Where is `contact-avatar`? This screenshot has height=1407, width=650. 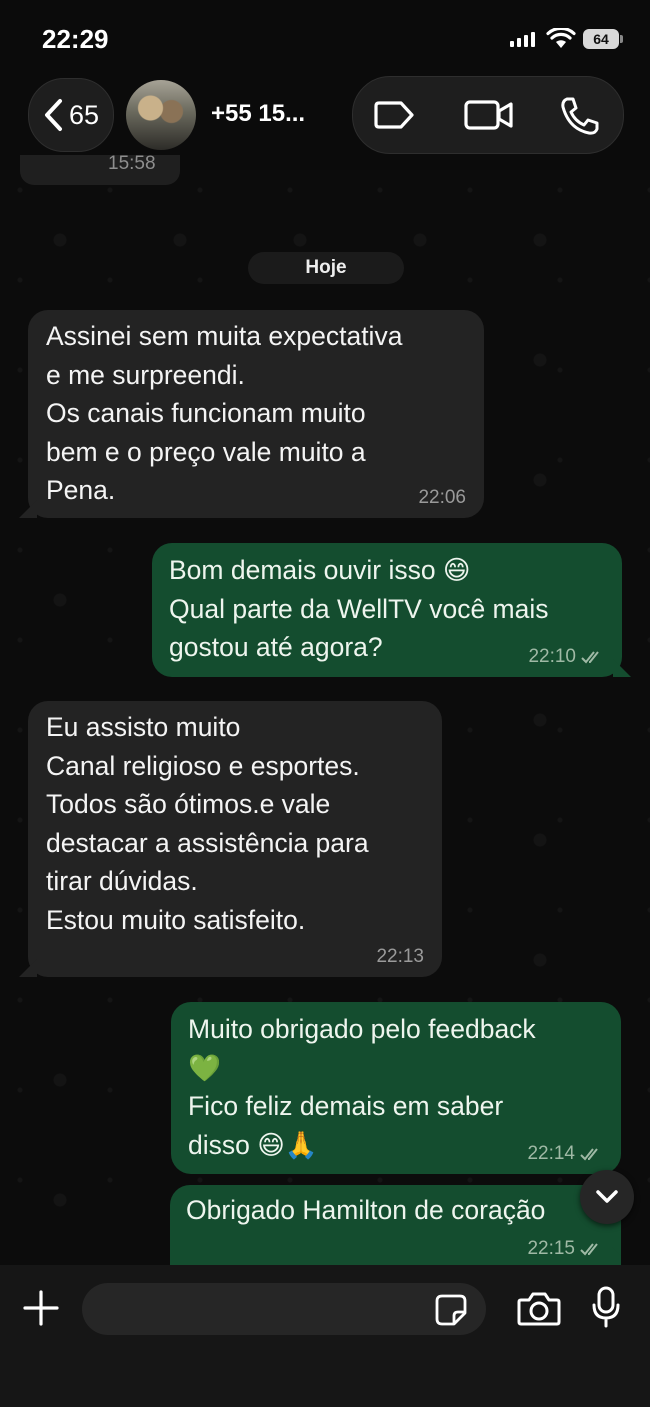
contact-avatar is located at coordinates (161, 115).